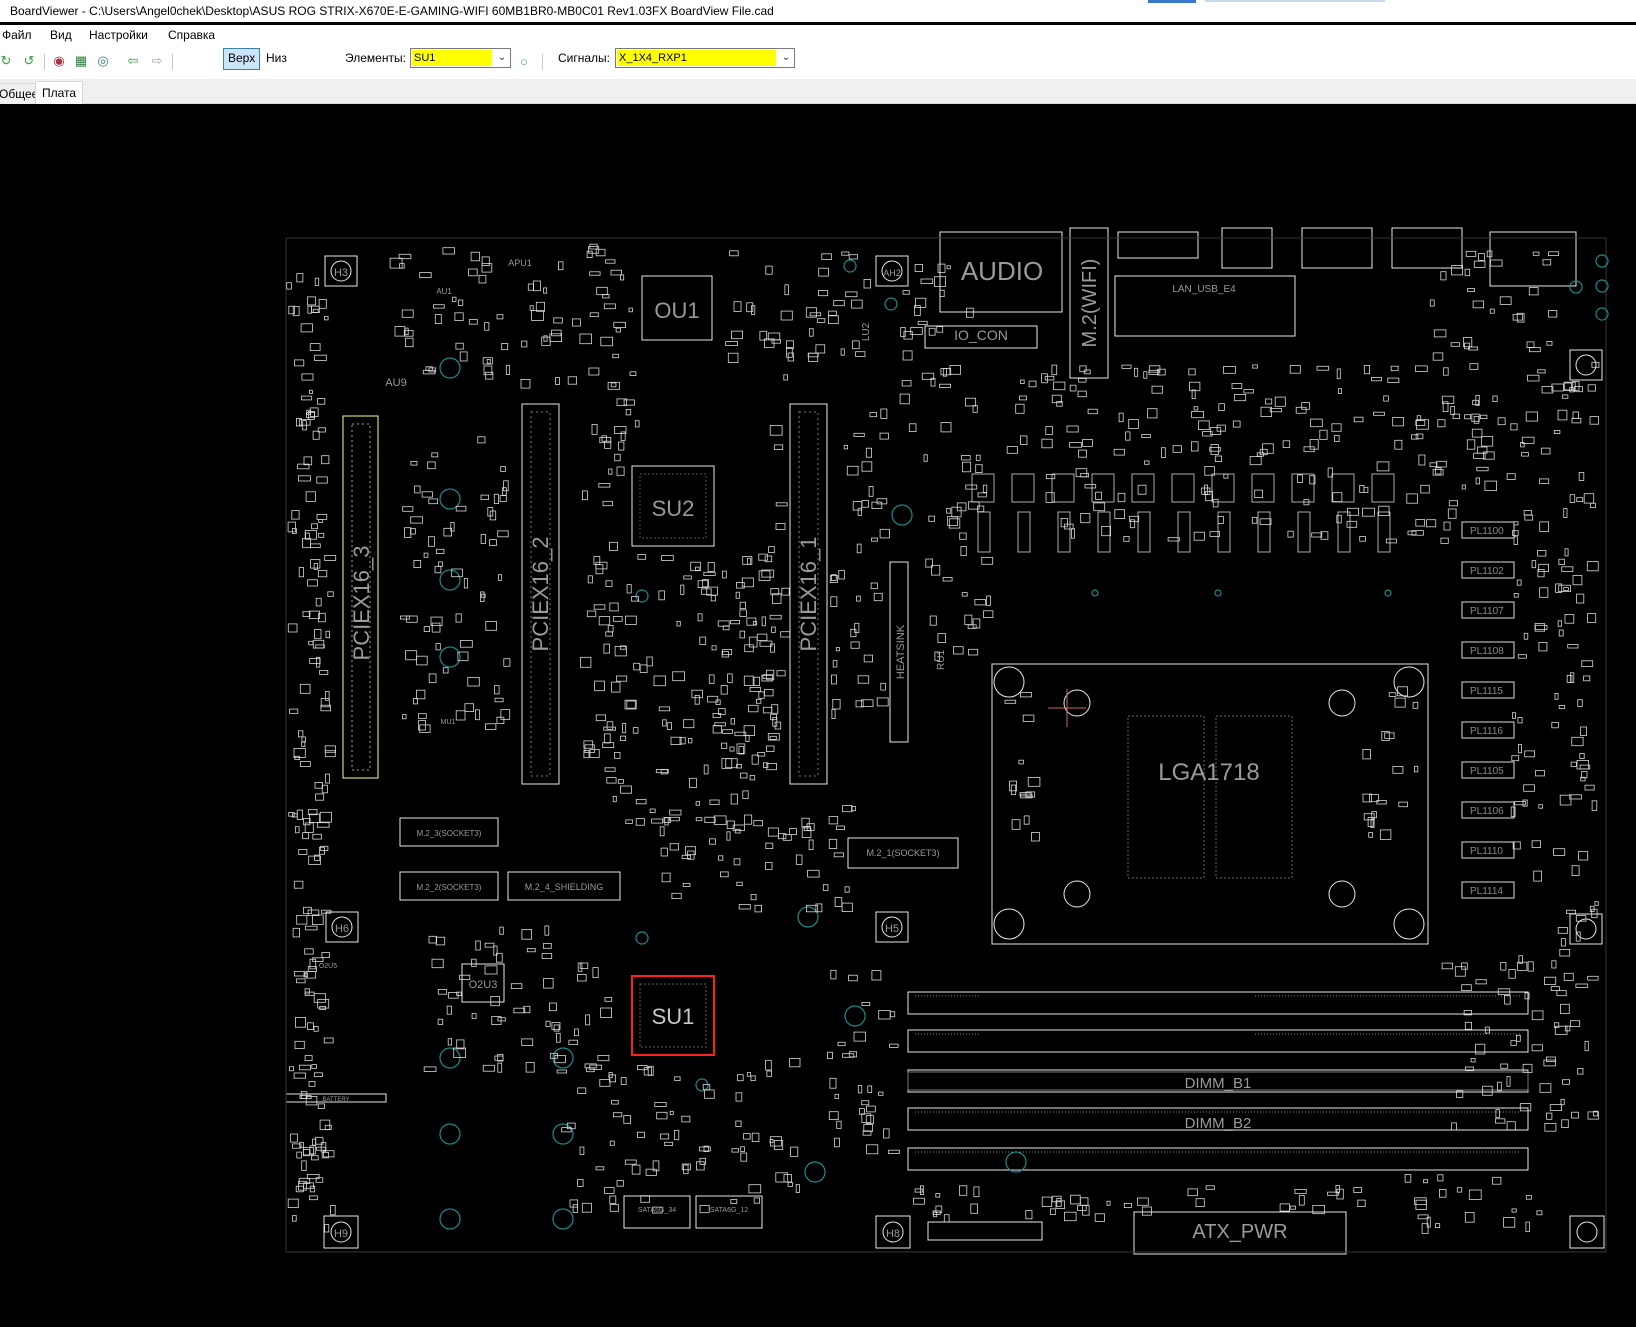 This screenshot has width=1636, height=1327. I want to click on titlebar-accent, so click(1172, 1).